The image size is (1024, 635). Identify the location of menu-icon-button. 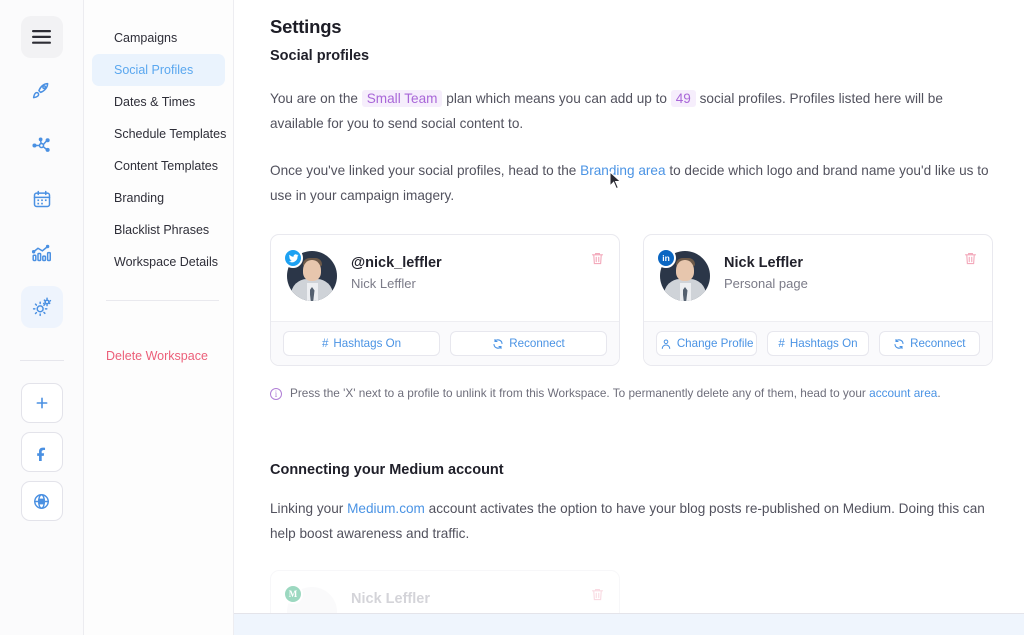
(41, 37).